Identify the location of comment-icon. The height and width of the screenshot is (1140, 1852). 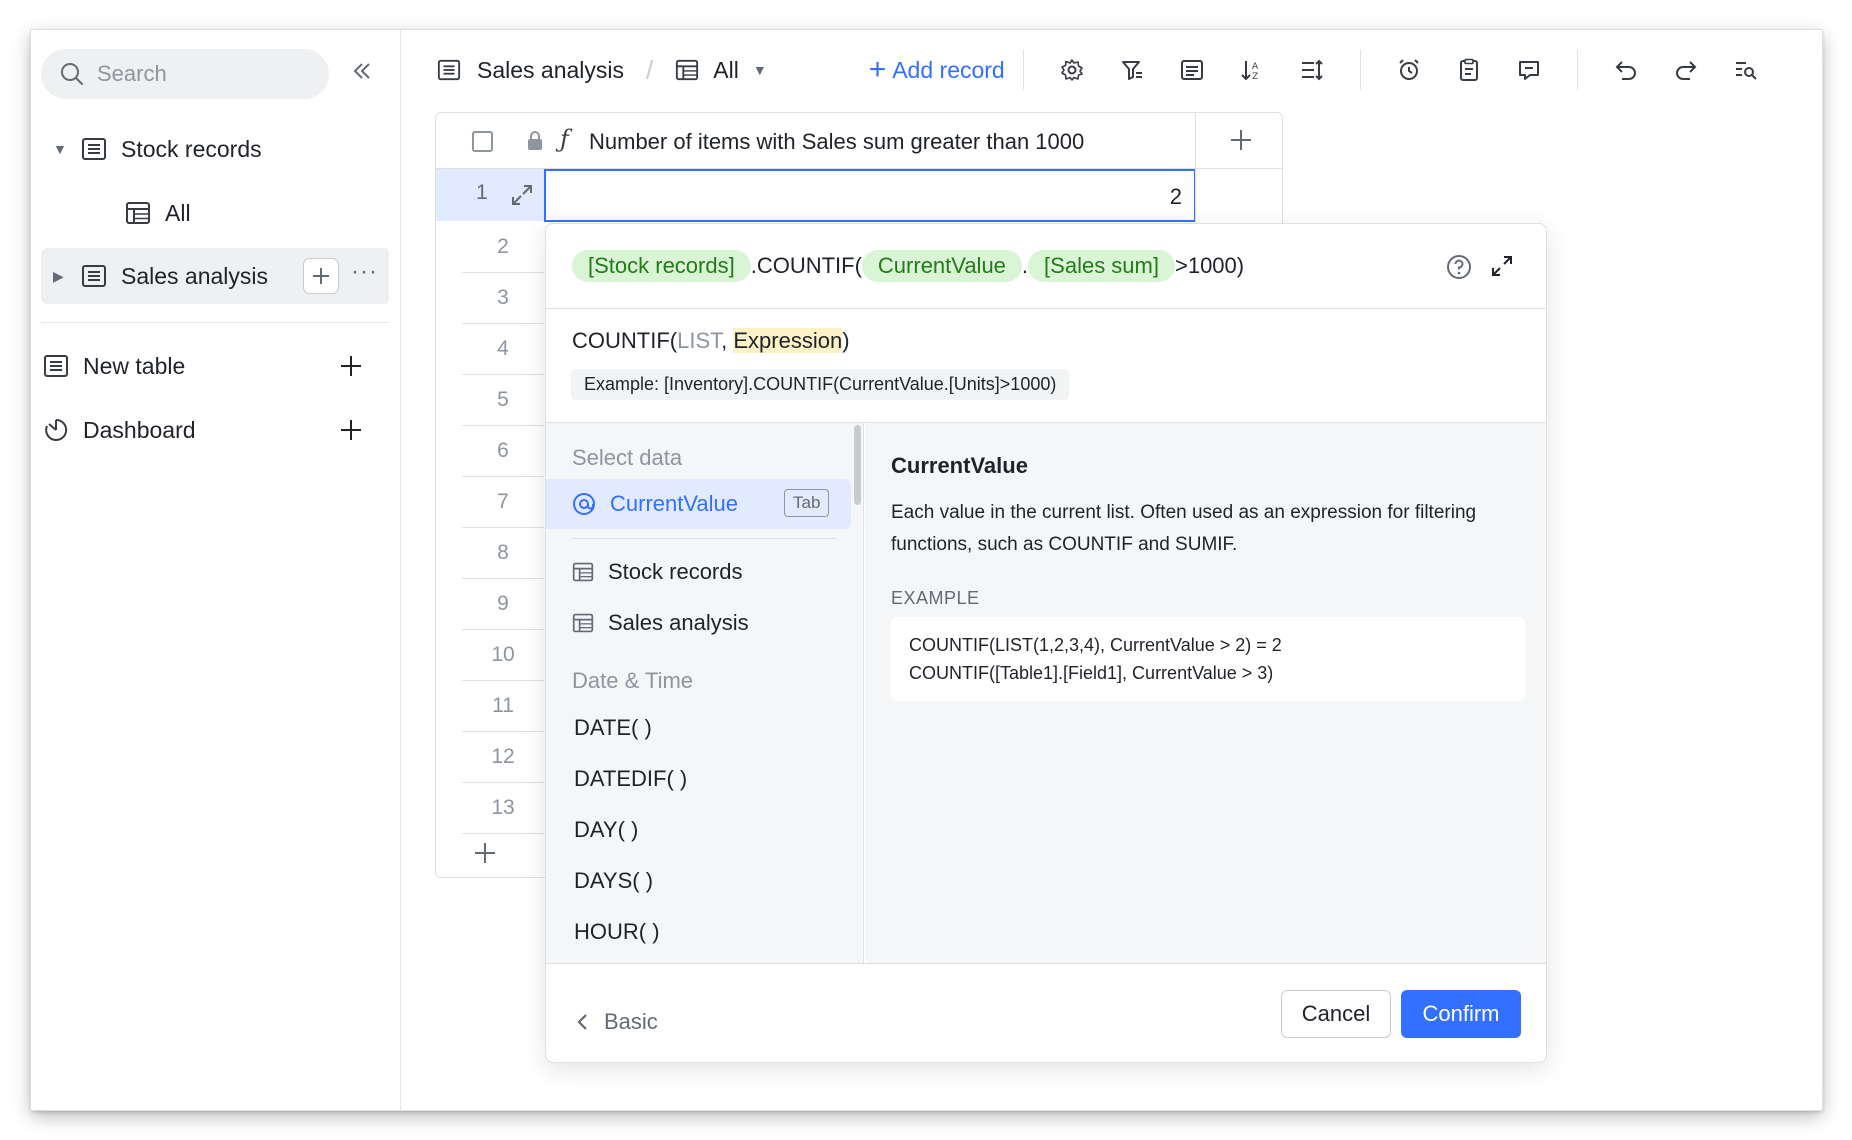
(1529, 70).